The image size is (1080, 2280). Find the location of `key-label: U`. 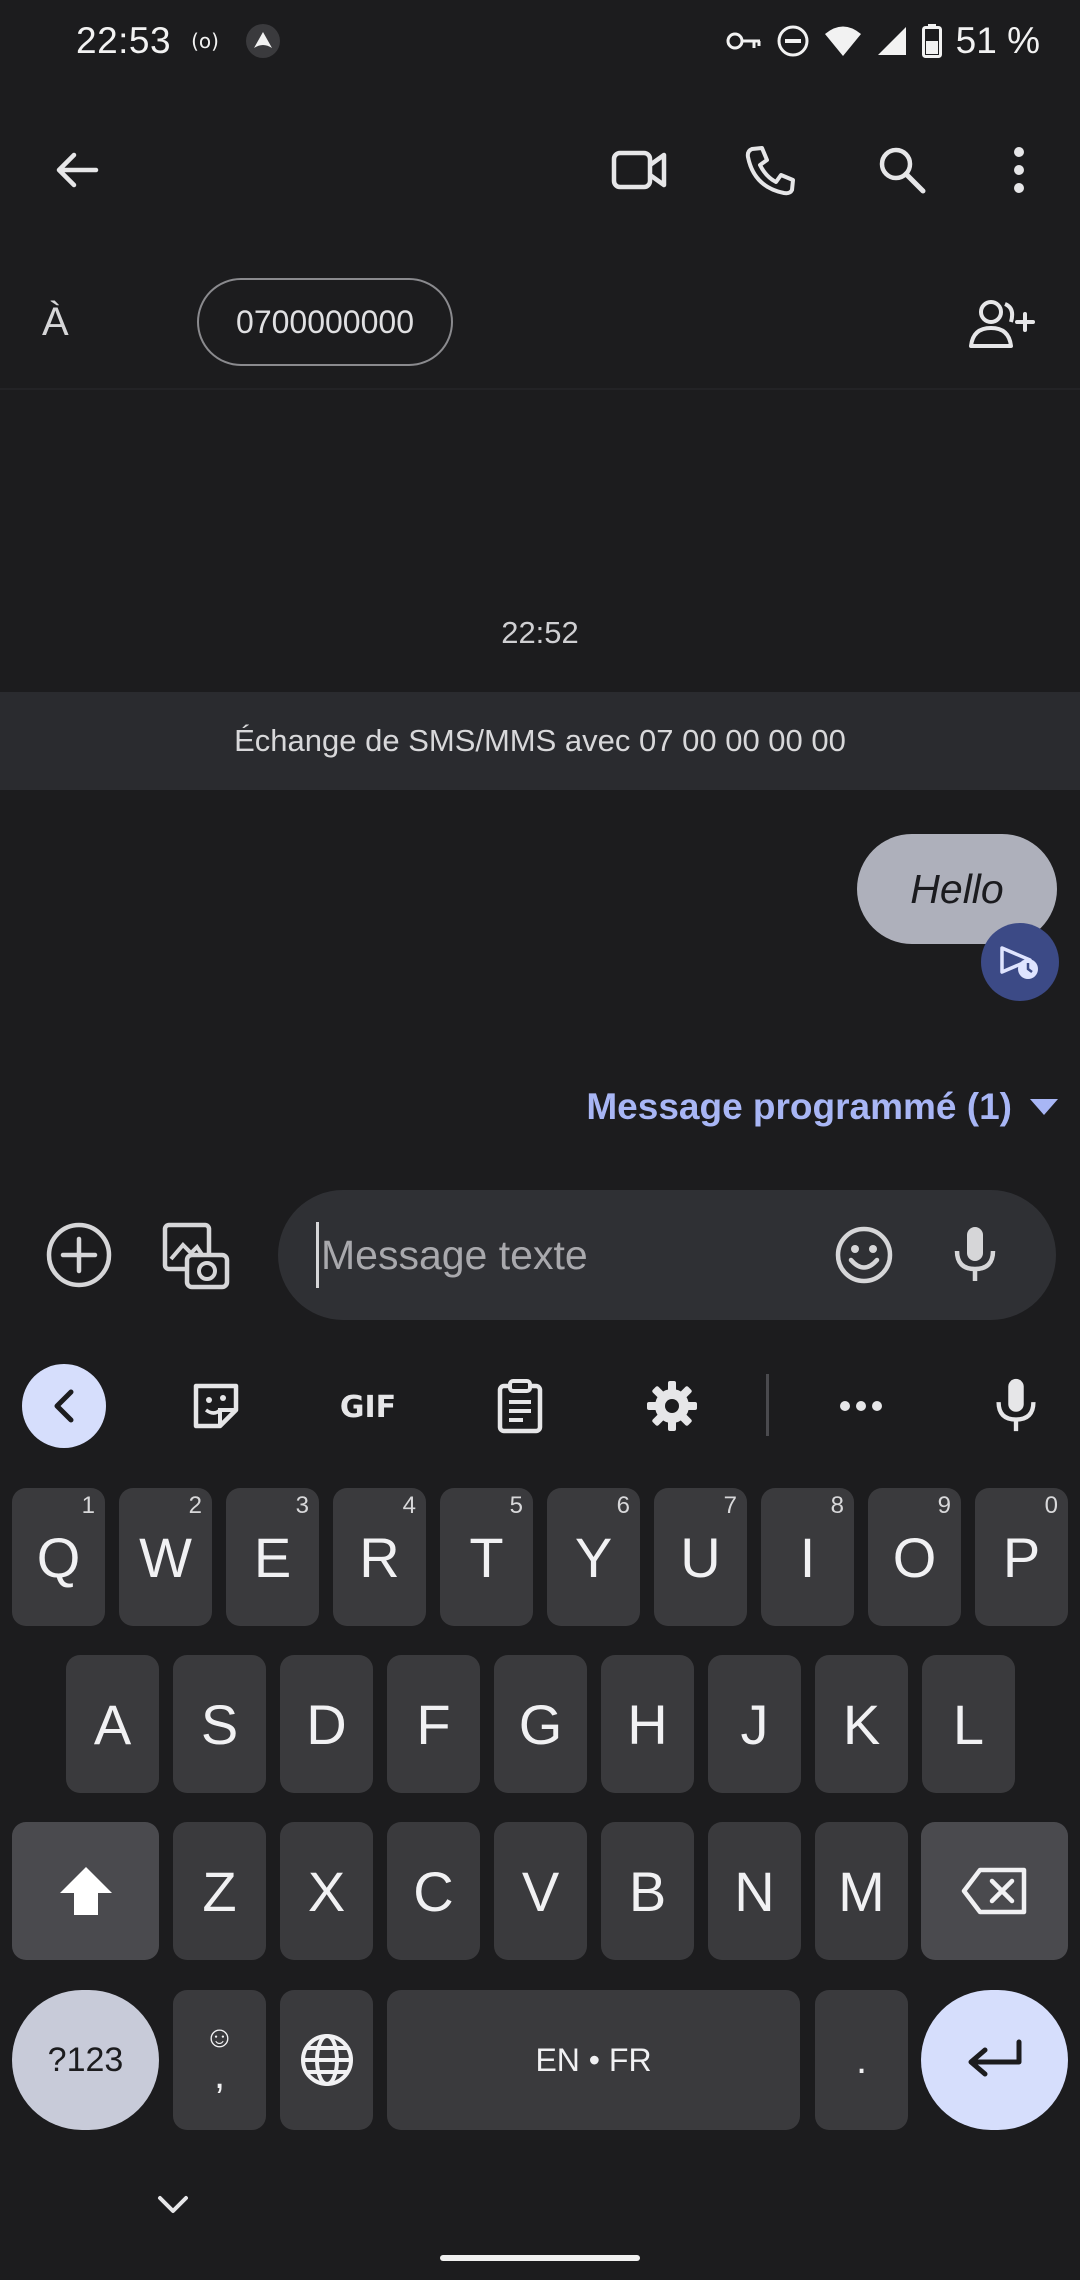

key-label: U is located at coordinates (700, 1557).